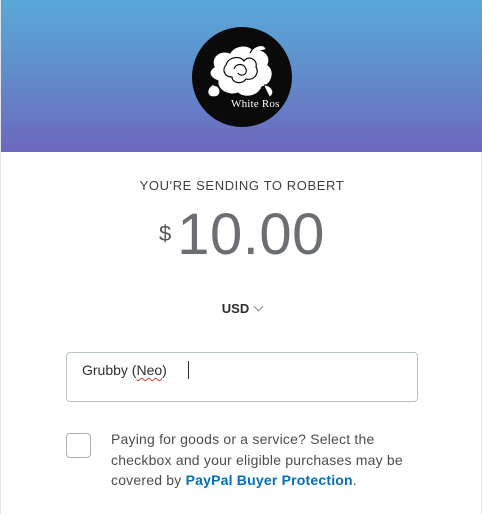 This screenshot has height=514, width=482. I want to click on recipient-avatar: White Ros, so click(242, 77).